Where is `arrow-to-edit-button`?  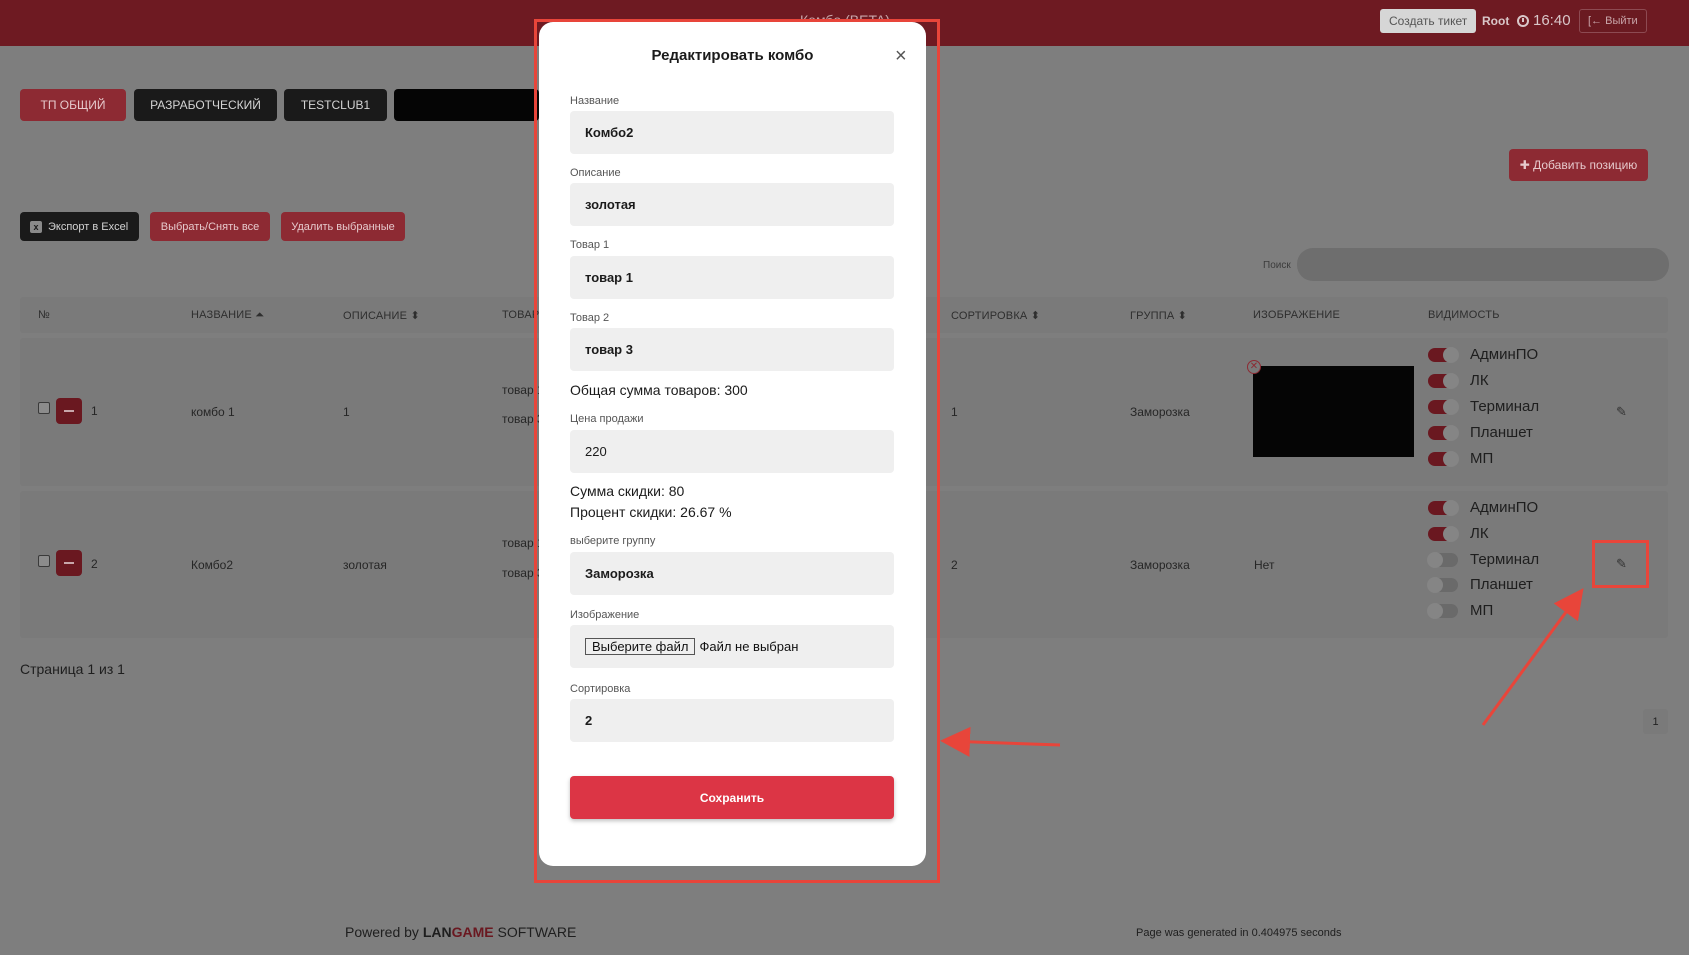
arrow-to-edit-button is located at coordinates (1532, 657).